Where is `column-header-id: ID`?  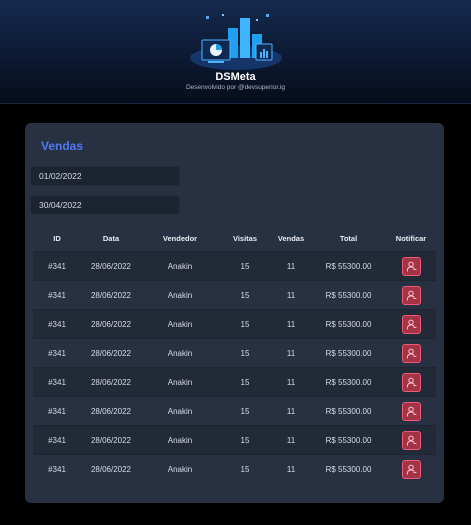 column-header-id: ID is located at coordinates (57, 238).